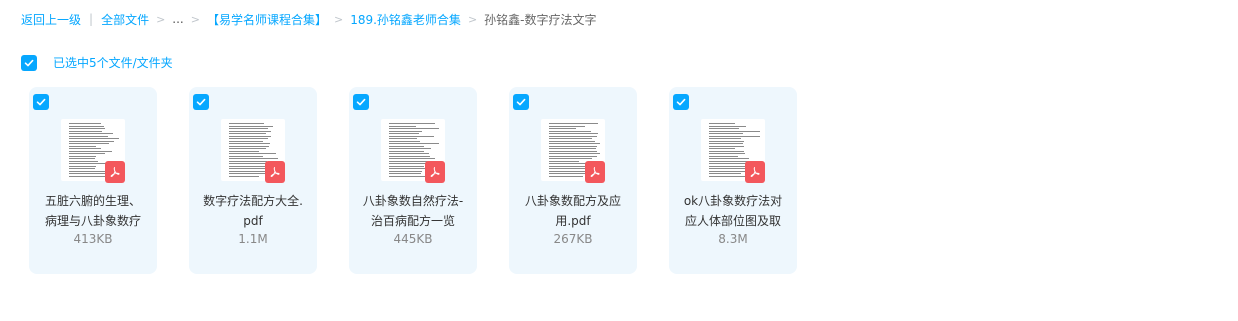 This screenshot has width=1238, height=321. Describe the element at coordinates (413, 201) in the screenshot. I see `file-name-line: 八卦象数自然疗法-` at that location.